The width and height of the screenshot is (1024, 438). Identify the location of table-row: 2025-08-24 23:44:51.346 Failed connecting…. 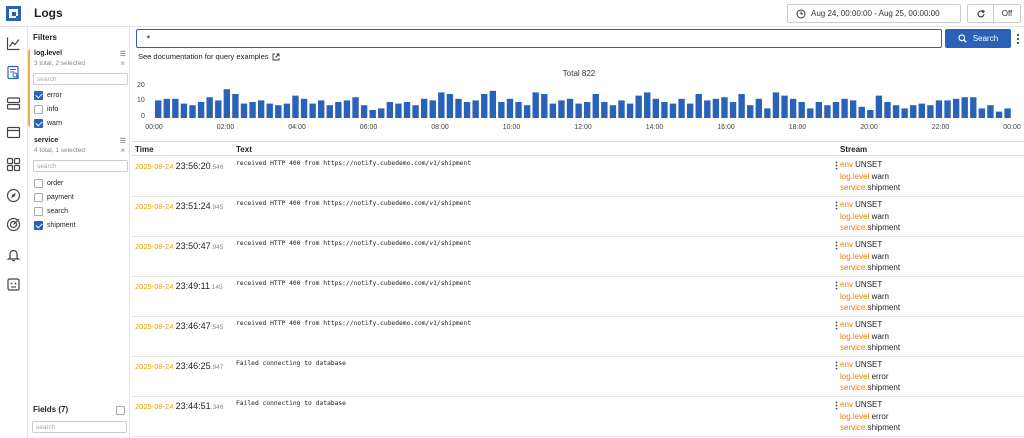
(577, 417).